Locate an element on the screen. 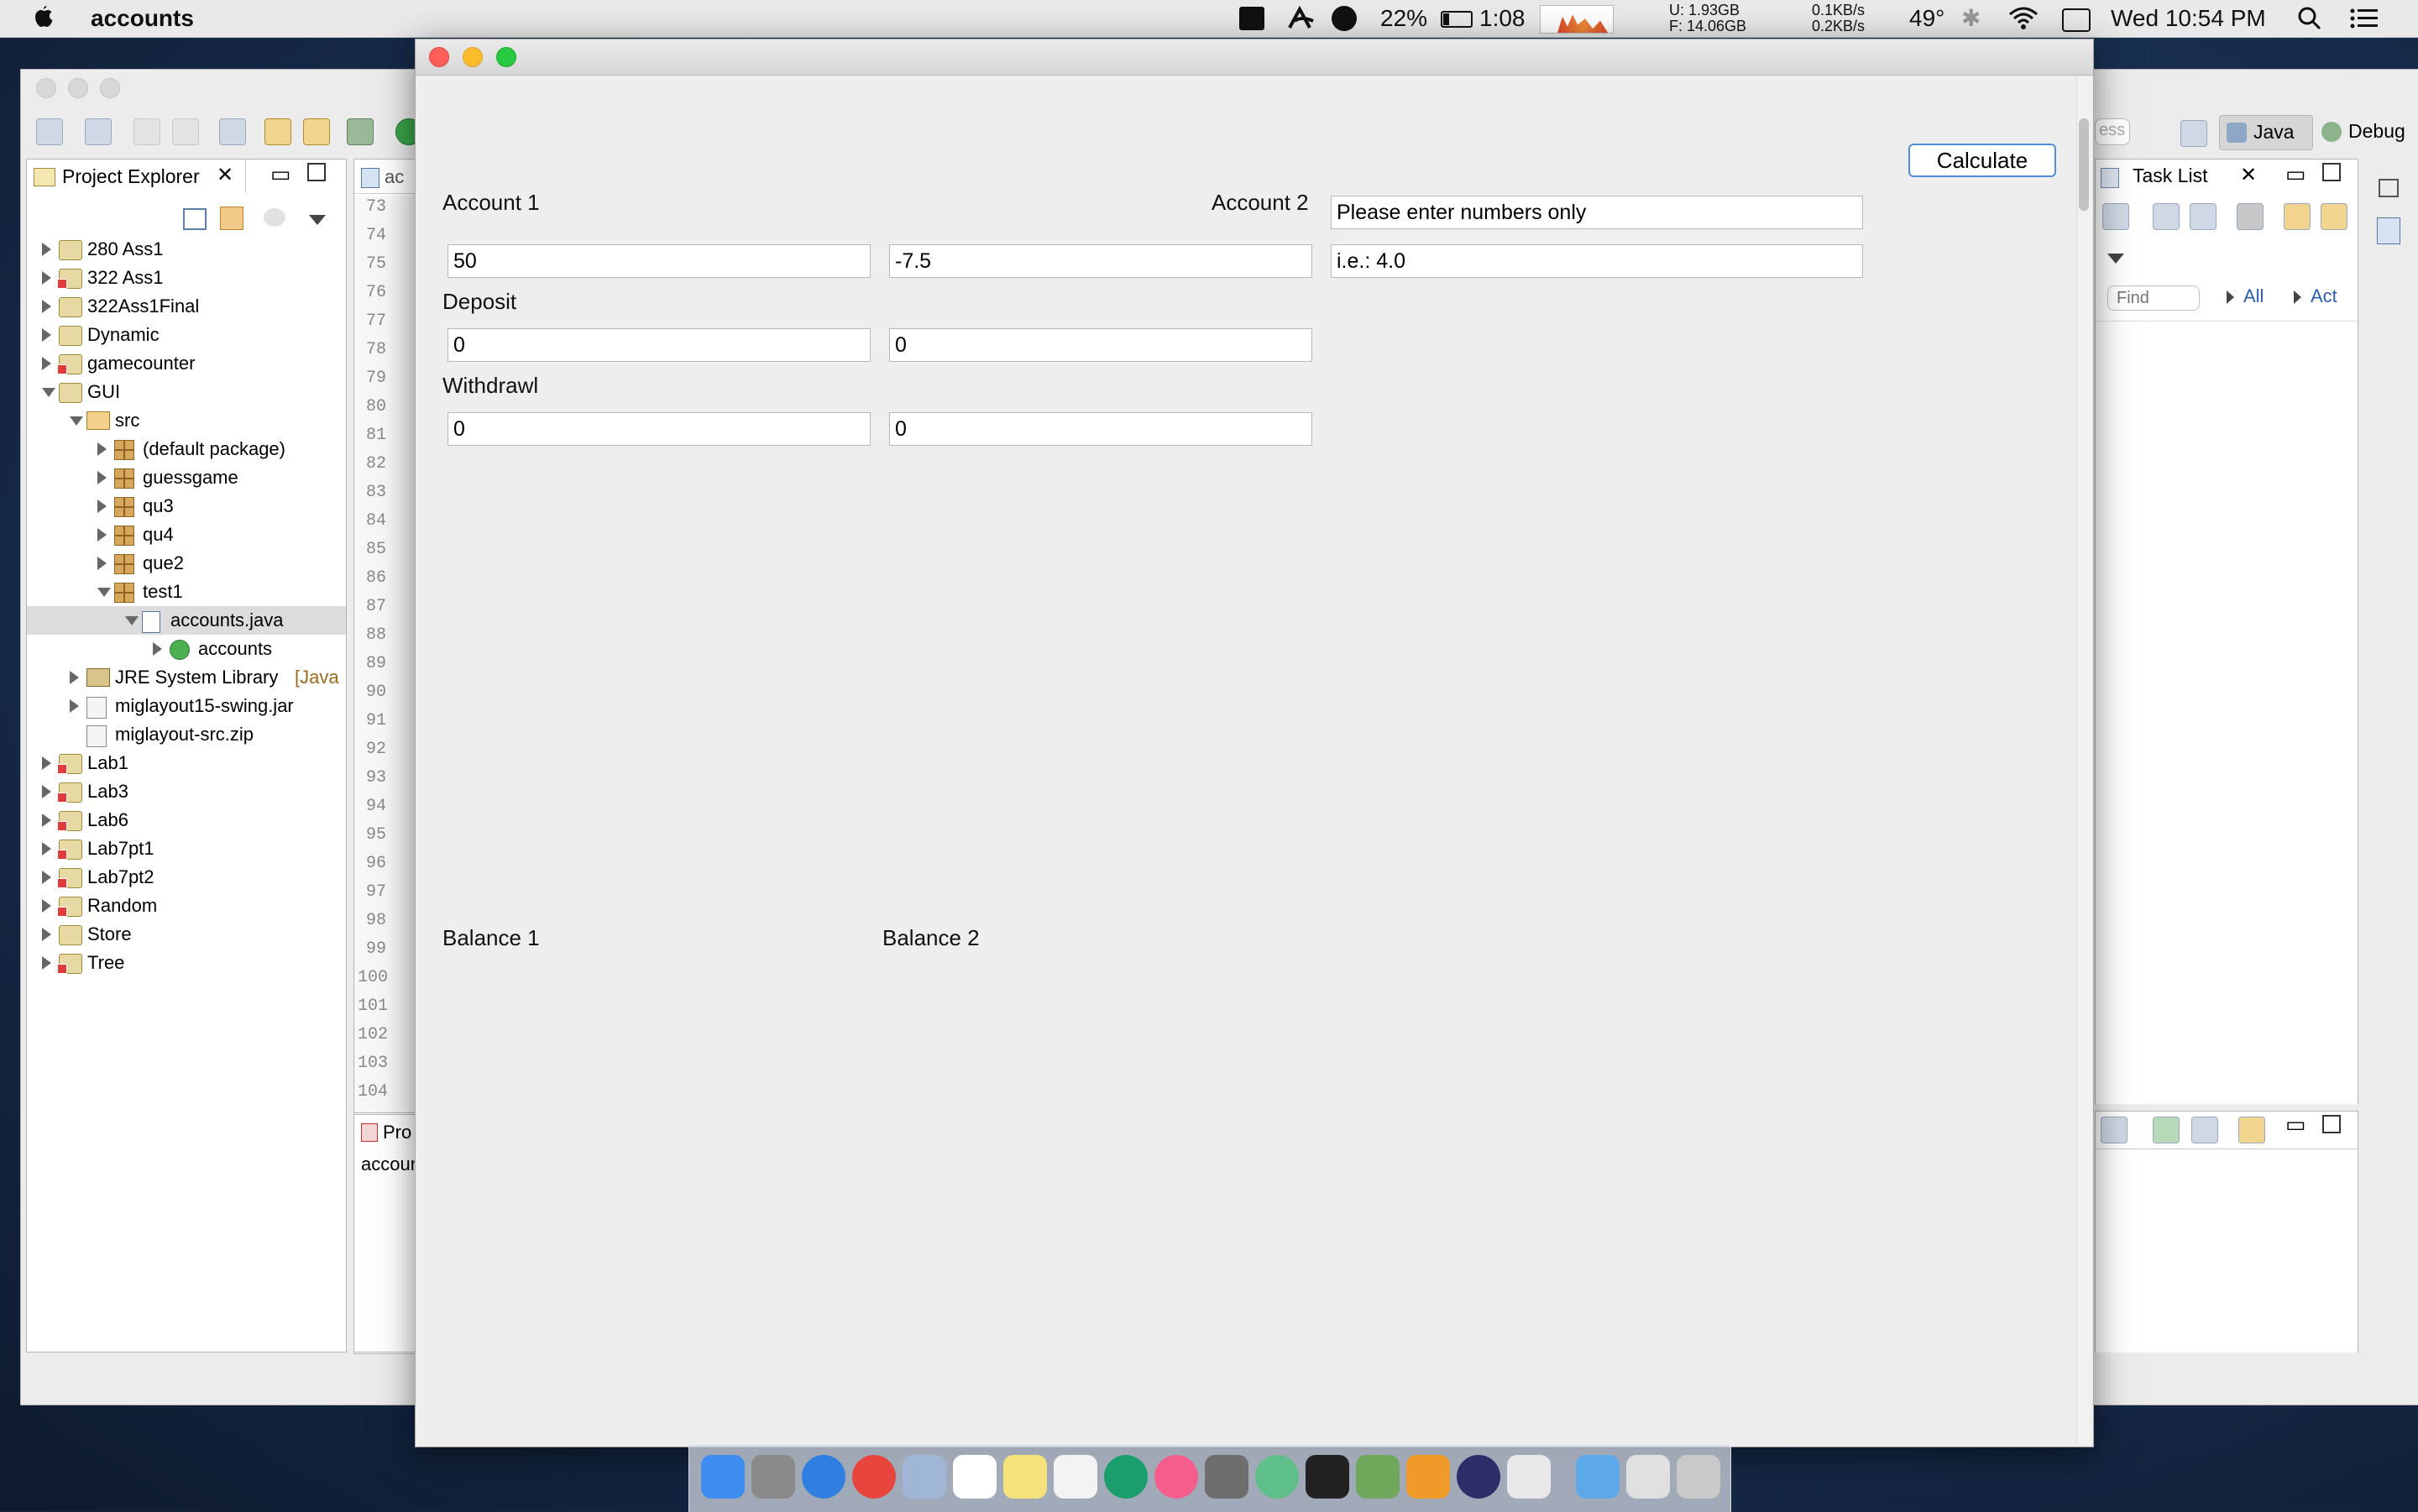 This screenshot has width=2418, height=1512. activate-link: Act is located at coordinates (2324, 296).